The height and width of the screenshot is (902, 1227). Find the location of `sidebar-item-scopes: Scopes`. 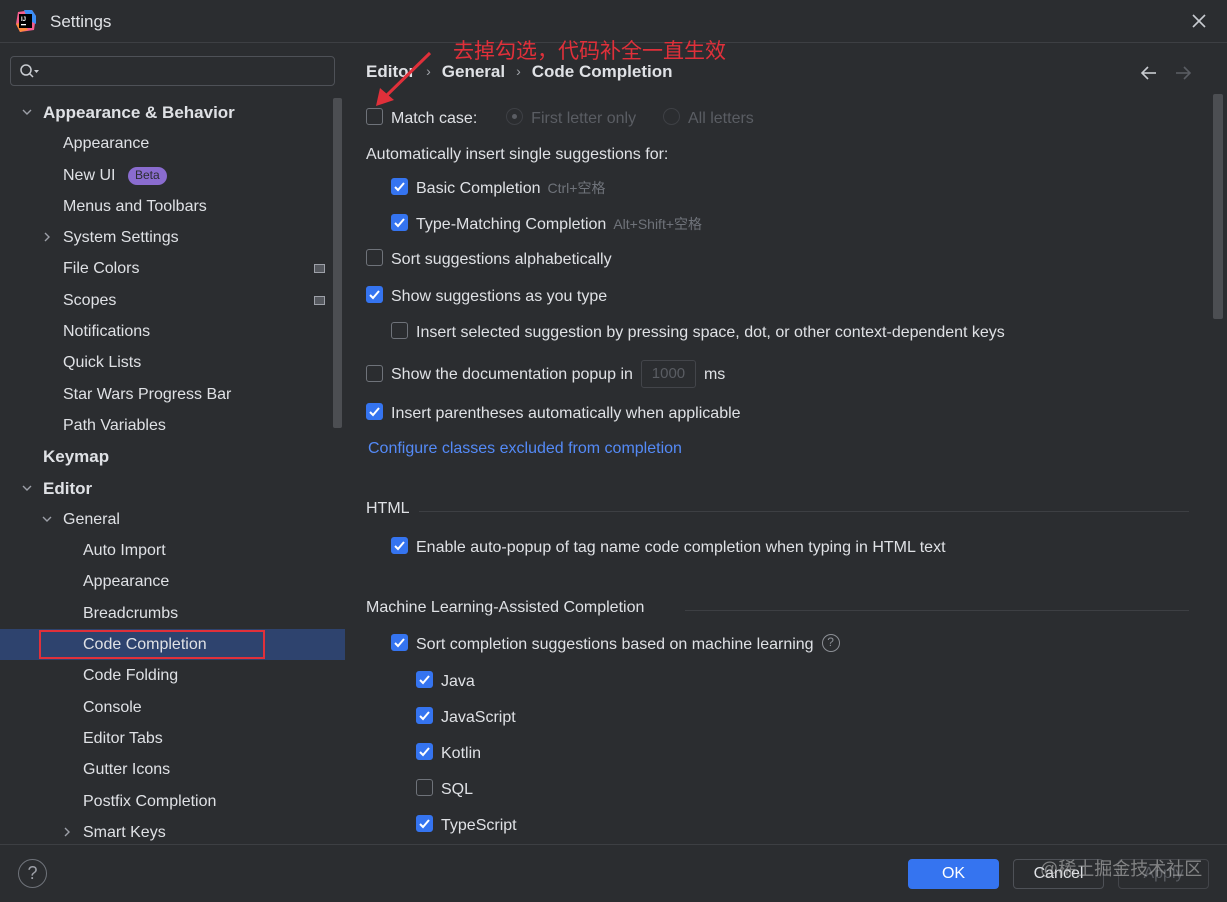

sidebar-item-scopes: Scopes is located at coordinates (172, 300).